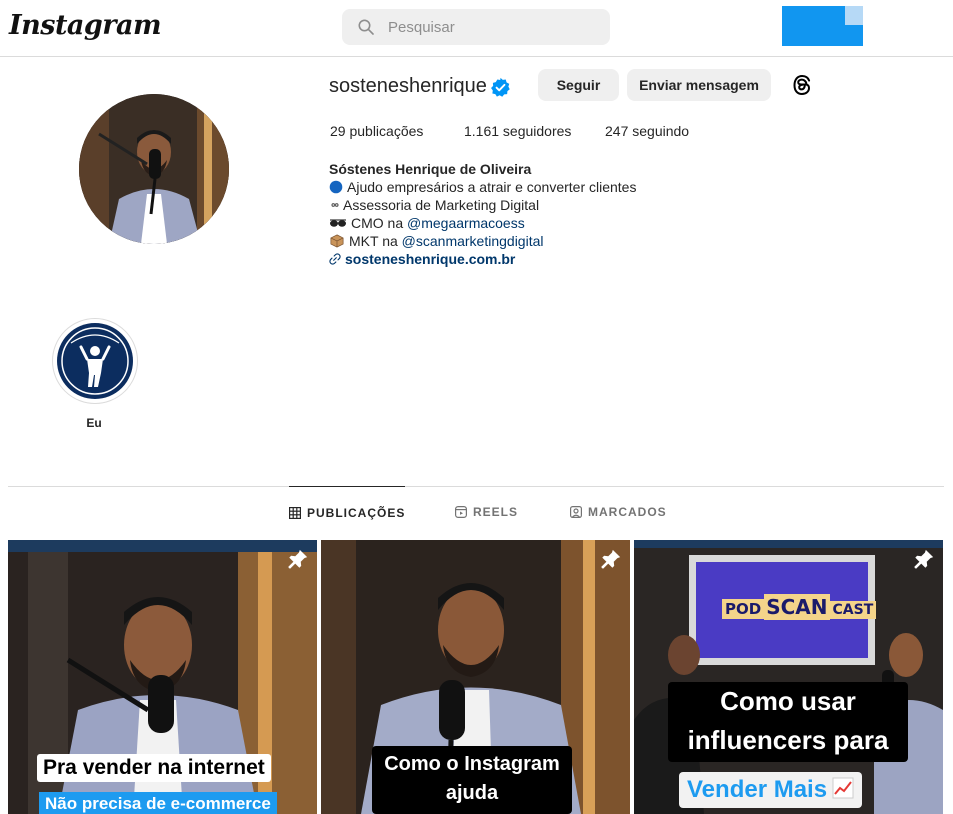 The image size is (953, 814). I want to click on verified-badge-icon, so click(500, 87).